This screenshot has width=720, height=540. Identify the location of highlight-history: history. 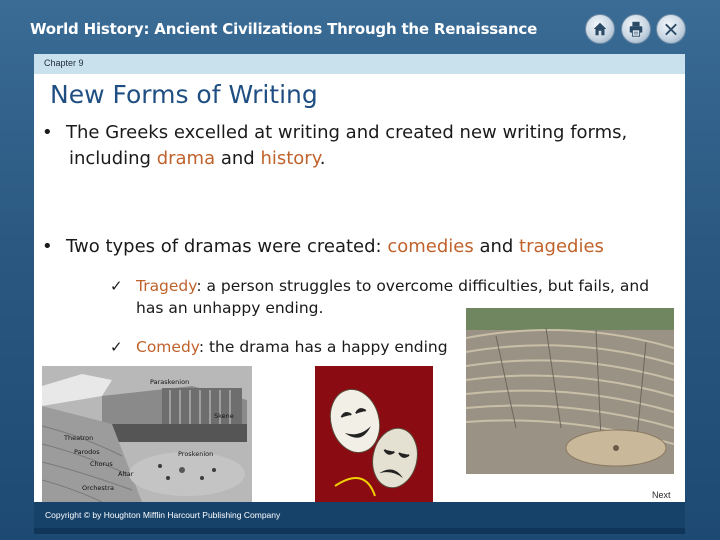
(290, 158).